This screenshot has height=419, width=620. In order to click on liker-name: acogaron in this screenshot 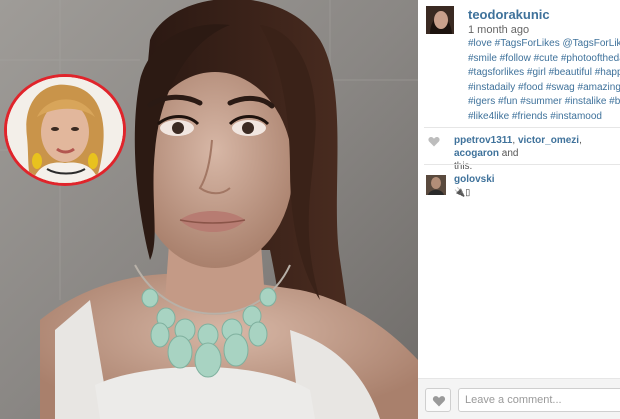, I will do `click(476, 153)`.